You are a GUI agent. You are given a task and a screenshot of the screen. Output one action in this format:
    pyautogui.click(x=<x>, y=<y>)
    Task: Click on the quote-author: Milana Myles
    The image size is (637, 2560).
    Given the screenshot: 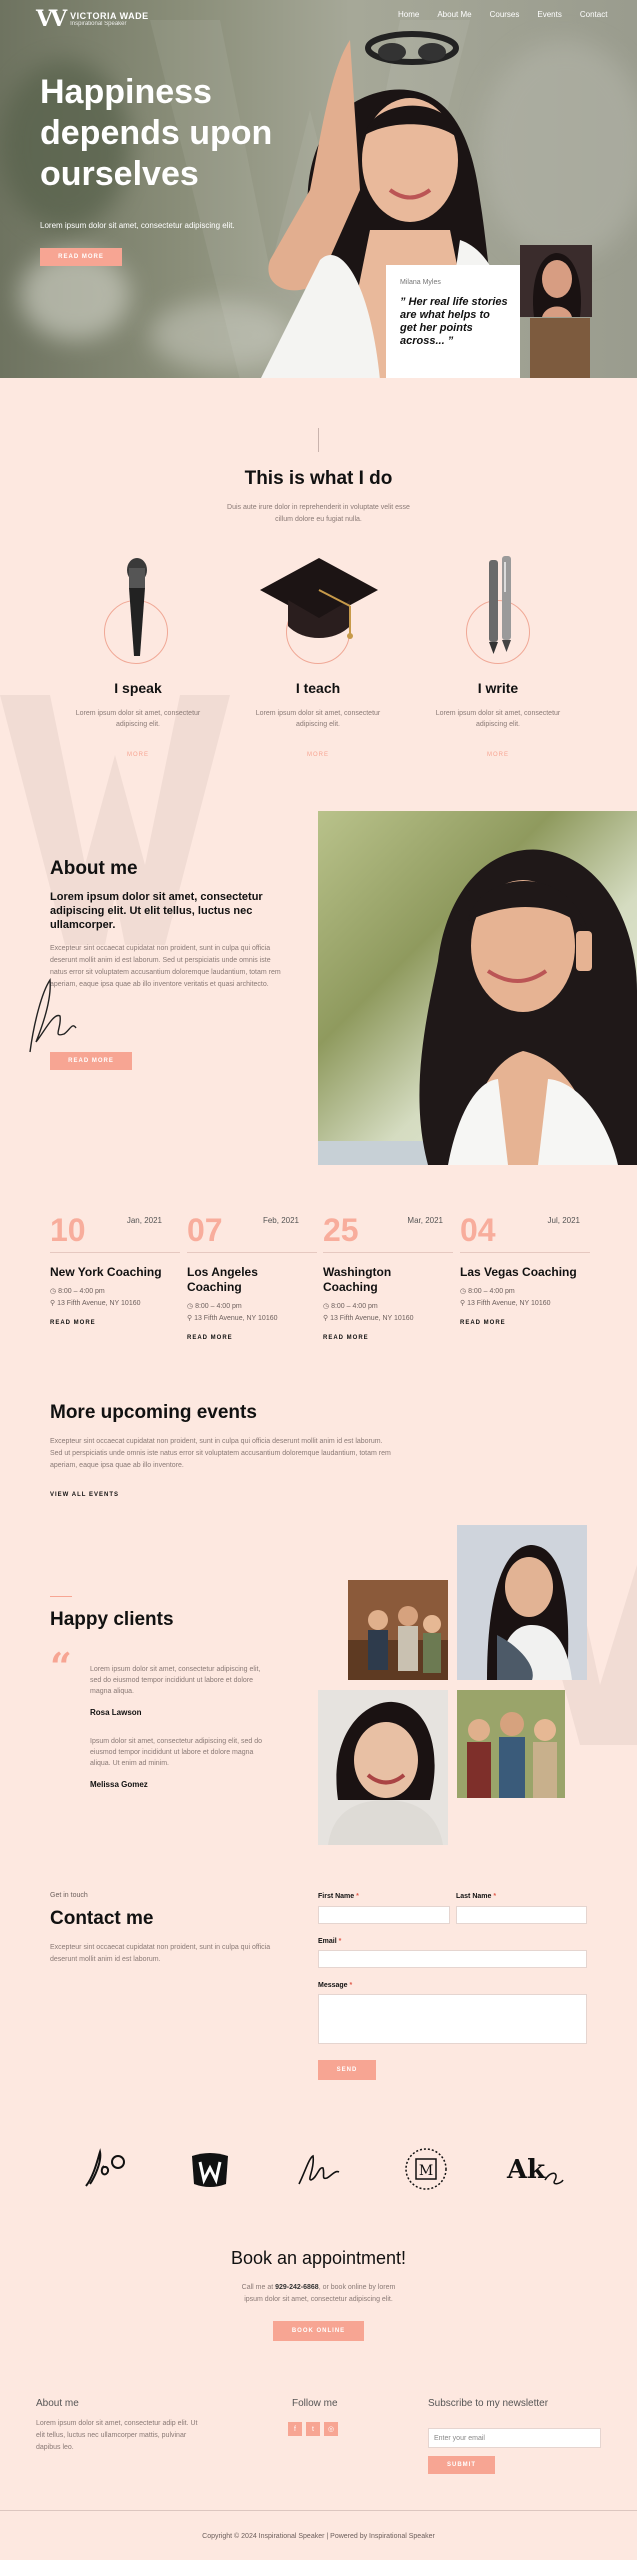 What is the action you would take?
    pyautogui.click(x=420, y=282)
    